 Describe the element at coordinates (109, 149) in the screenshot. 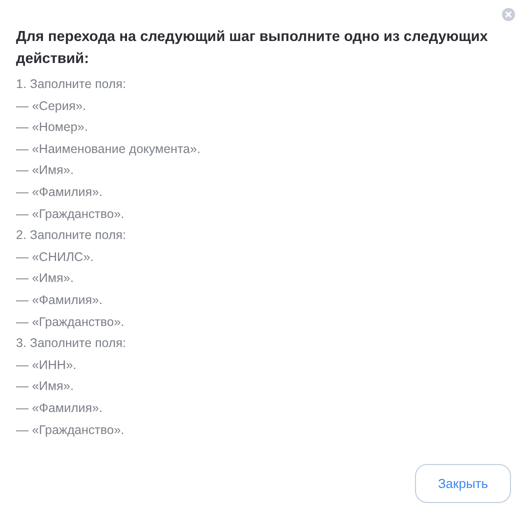

I see `instruction-line: — «Наименование документа».` at that location.